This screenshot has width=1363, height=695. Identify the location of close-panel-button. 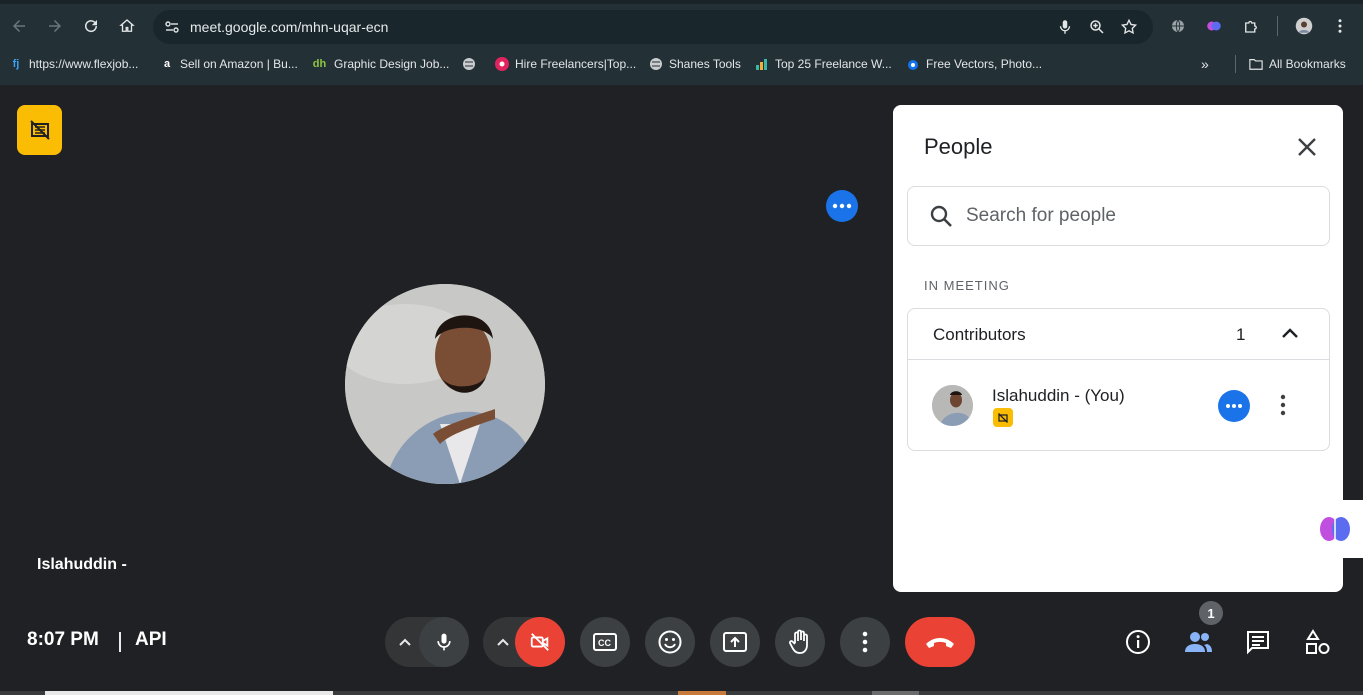
(1307, 147).